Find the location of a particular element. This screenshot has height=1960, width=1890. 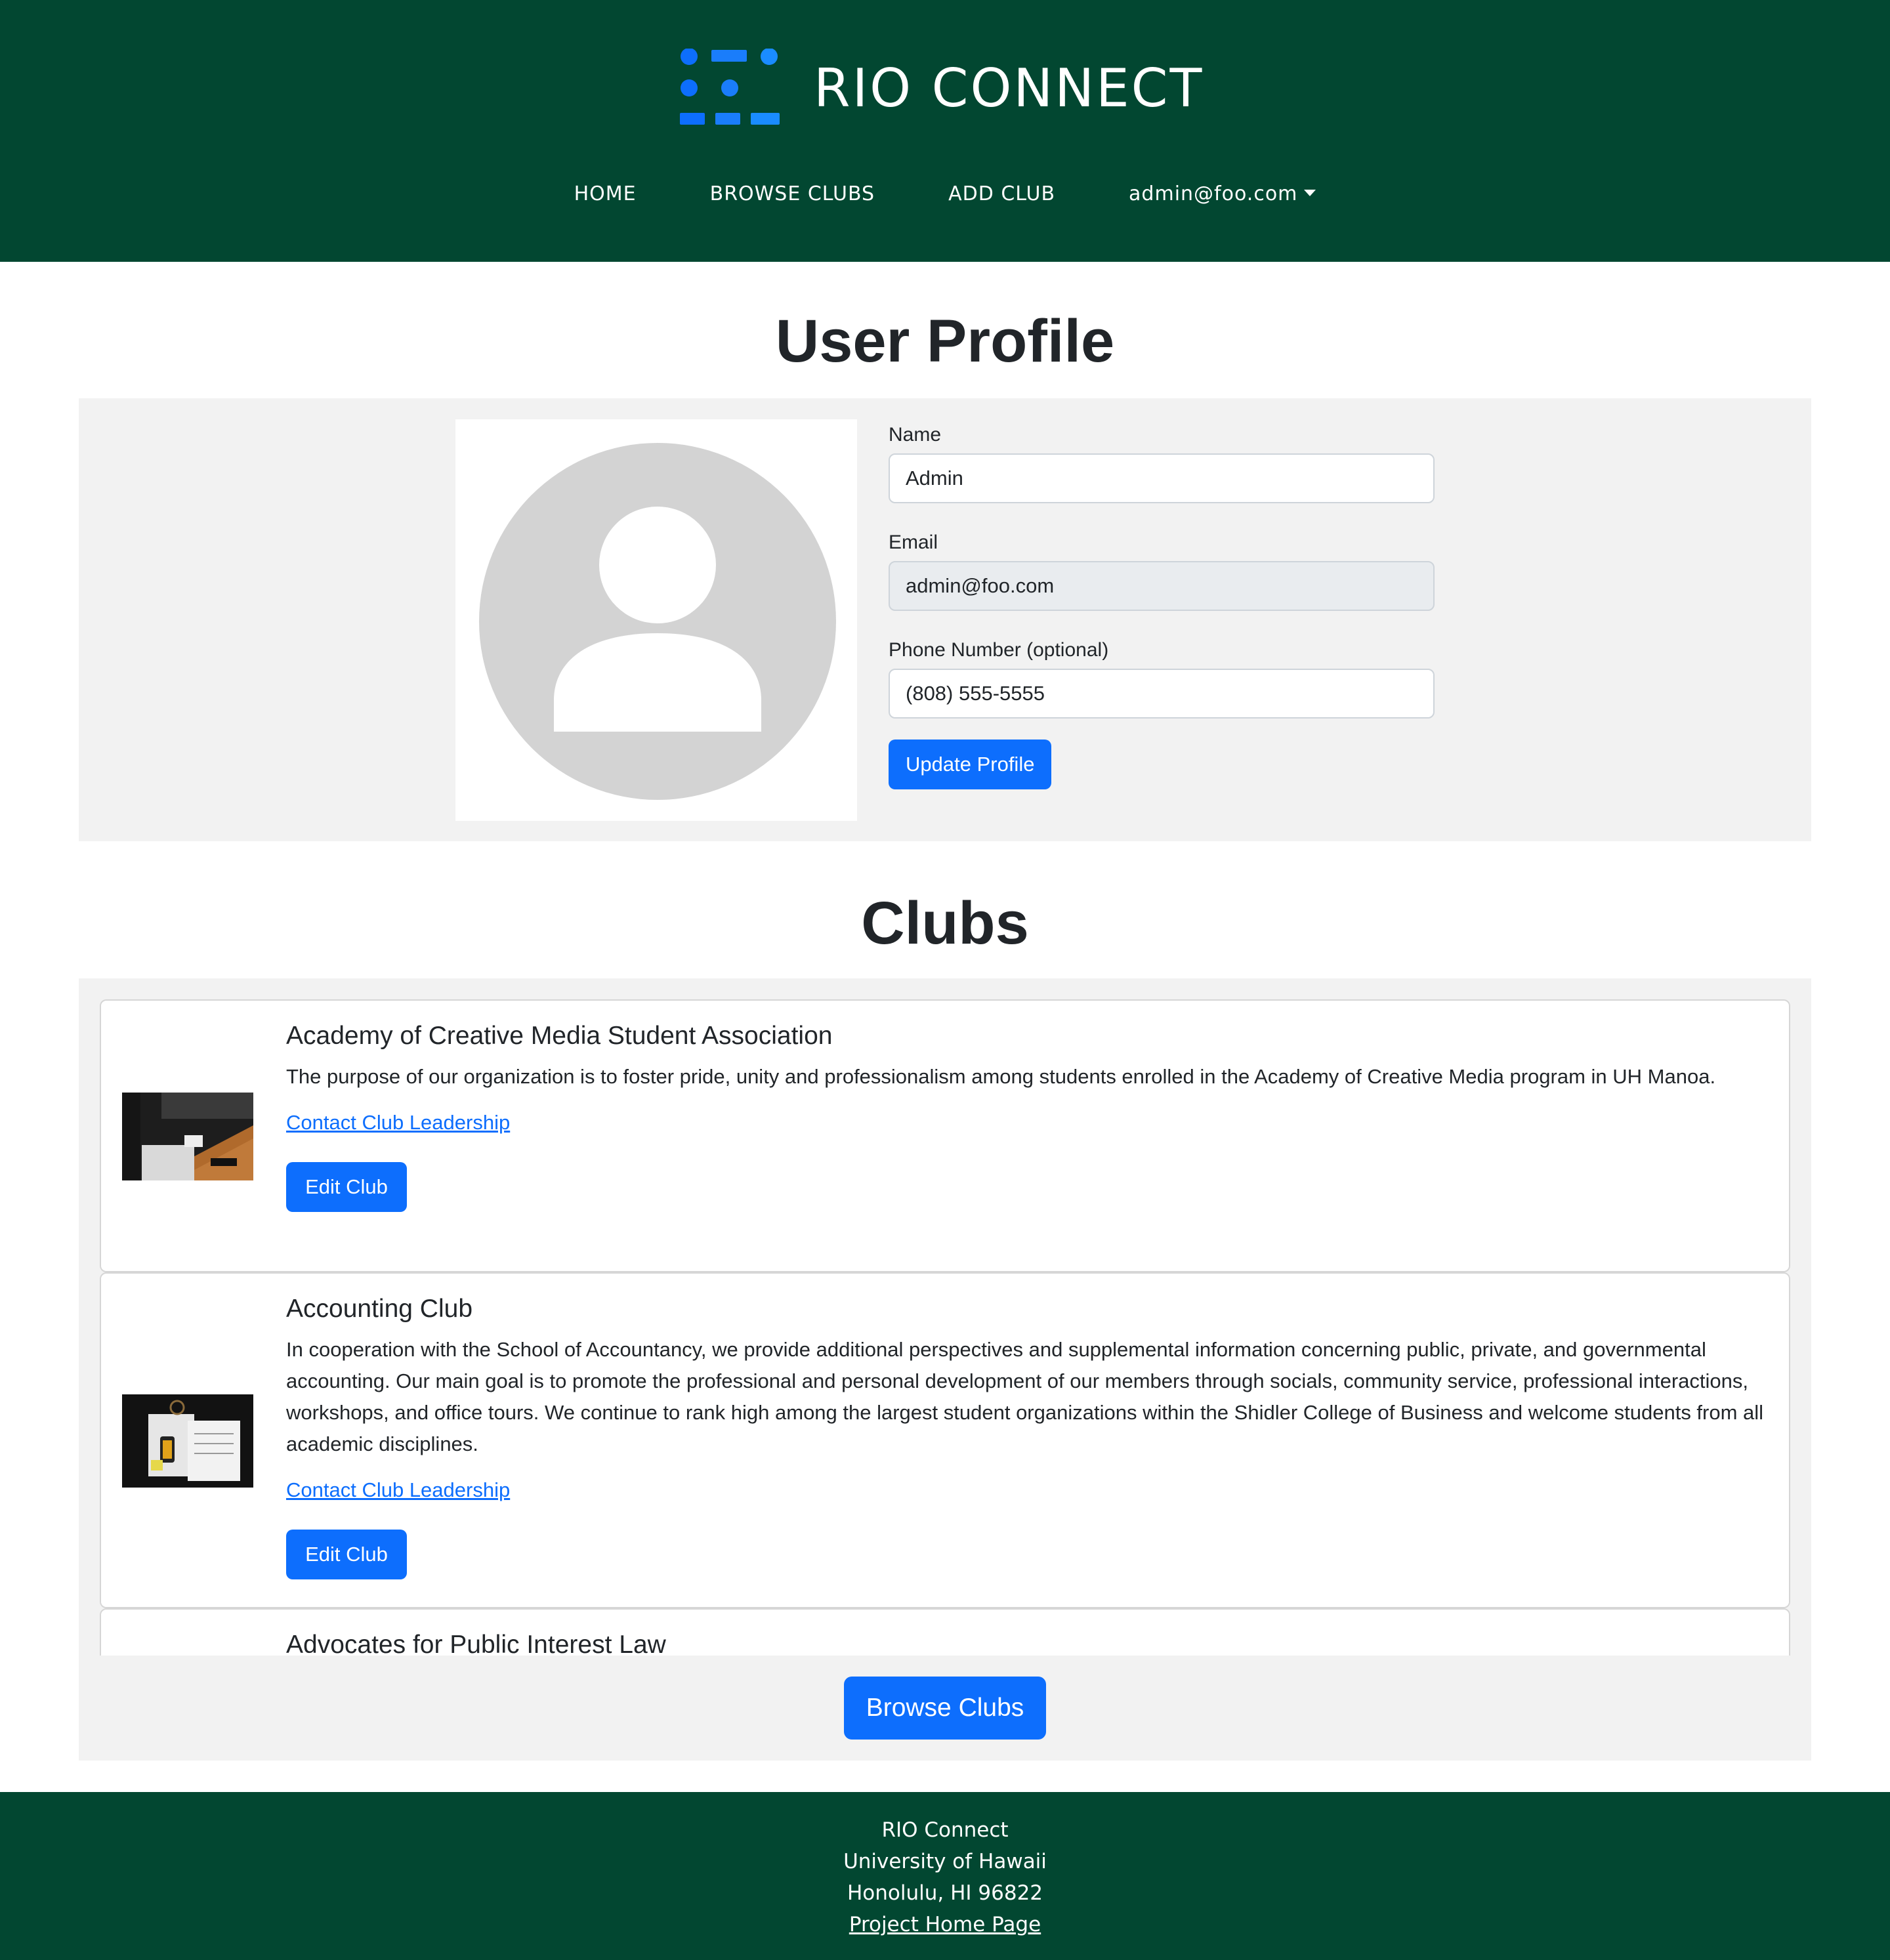

phone-group: Phone Number (optional) (808) 555-5555 is located at coordinates (1162, 678).